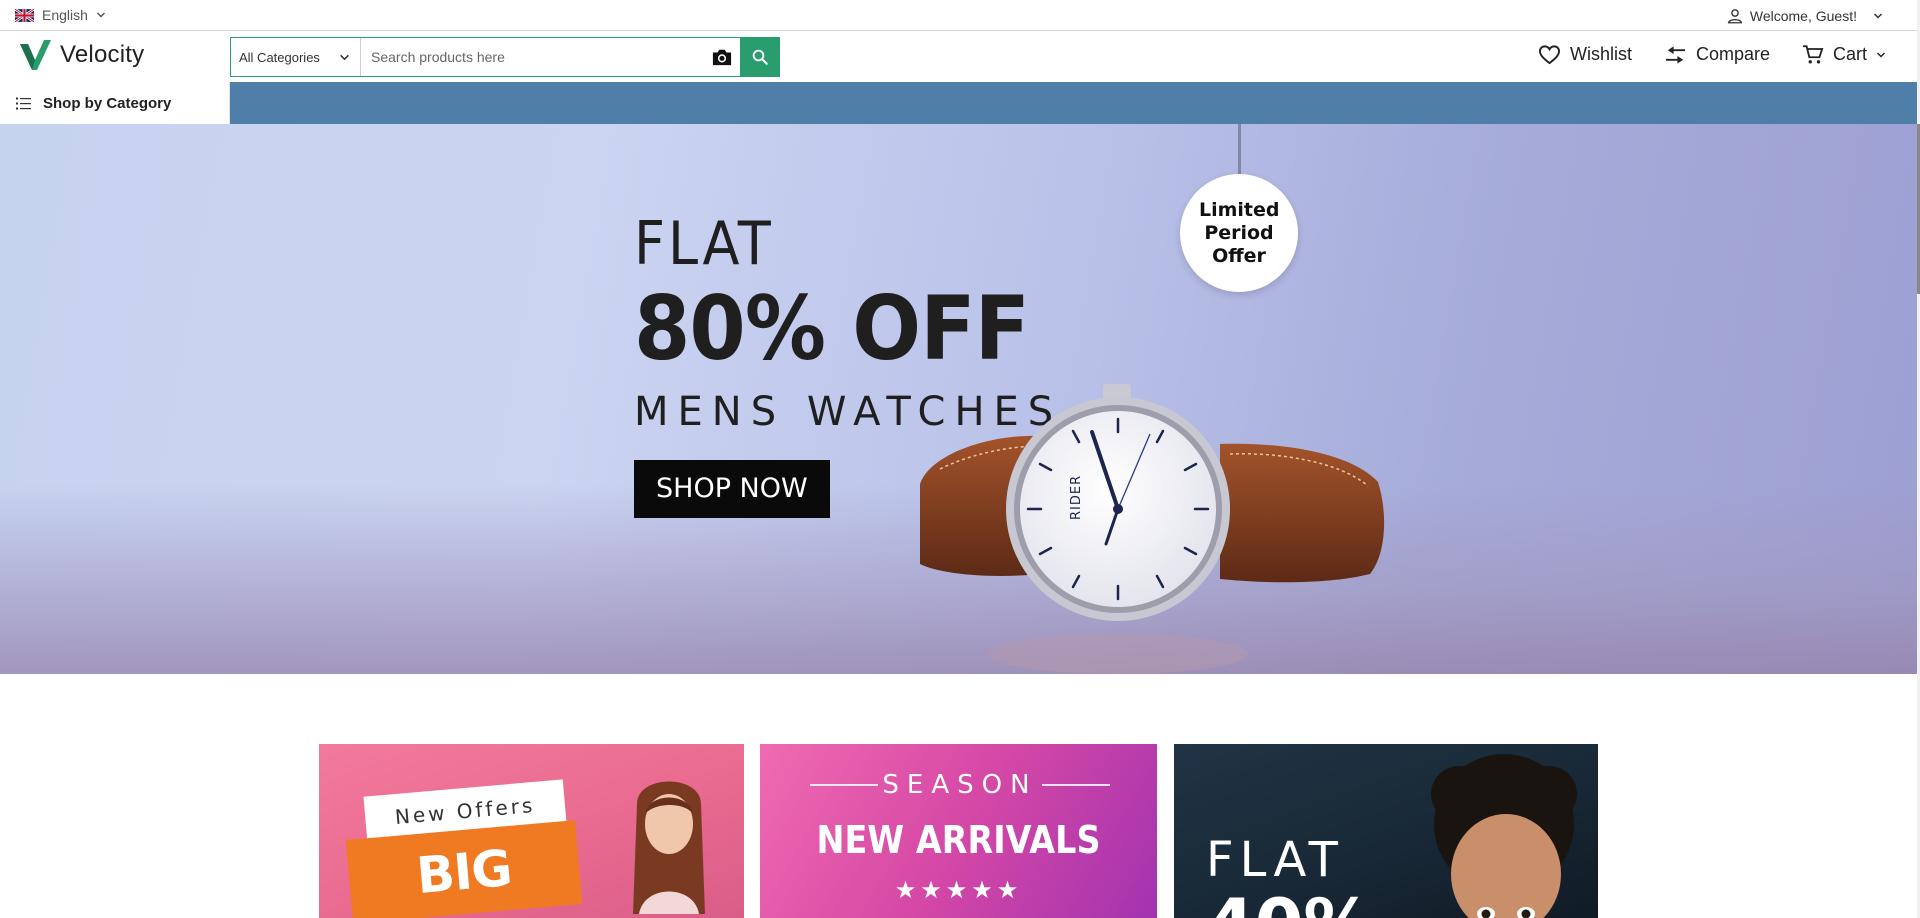 The width and height of the screenshot is (1920, 918). What do you see at coordinates (958, 840) in the screenshot?
I see `new-arrivals-title: NEW ARRIVALS` at bounding box center [958, 840].